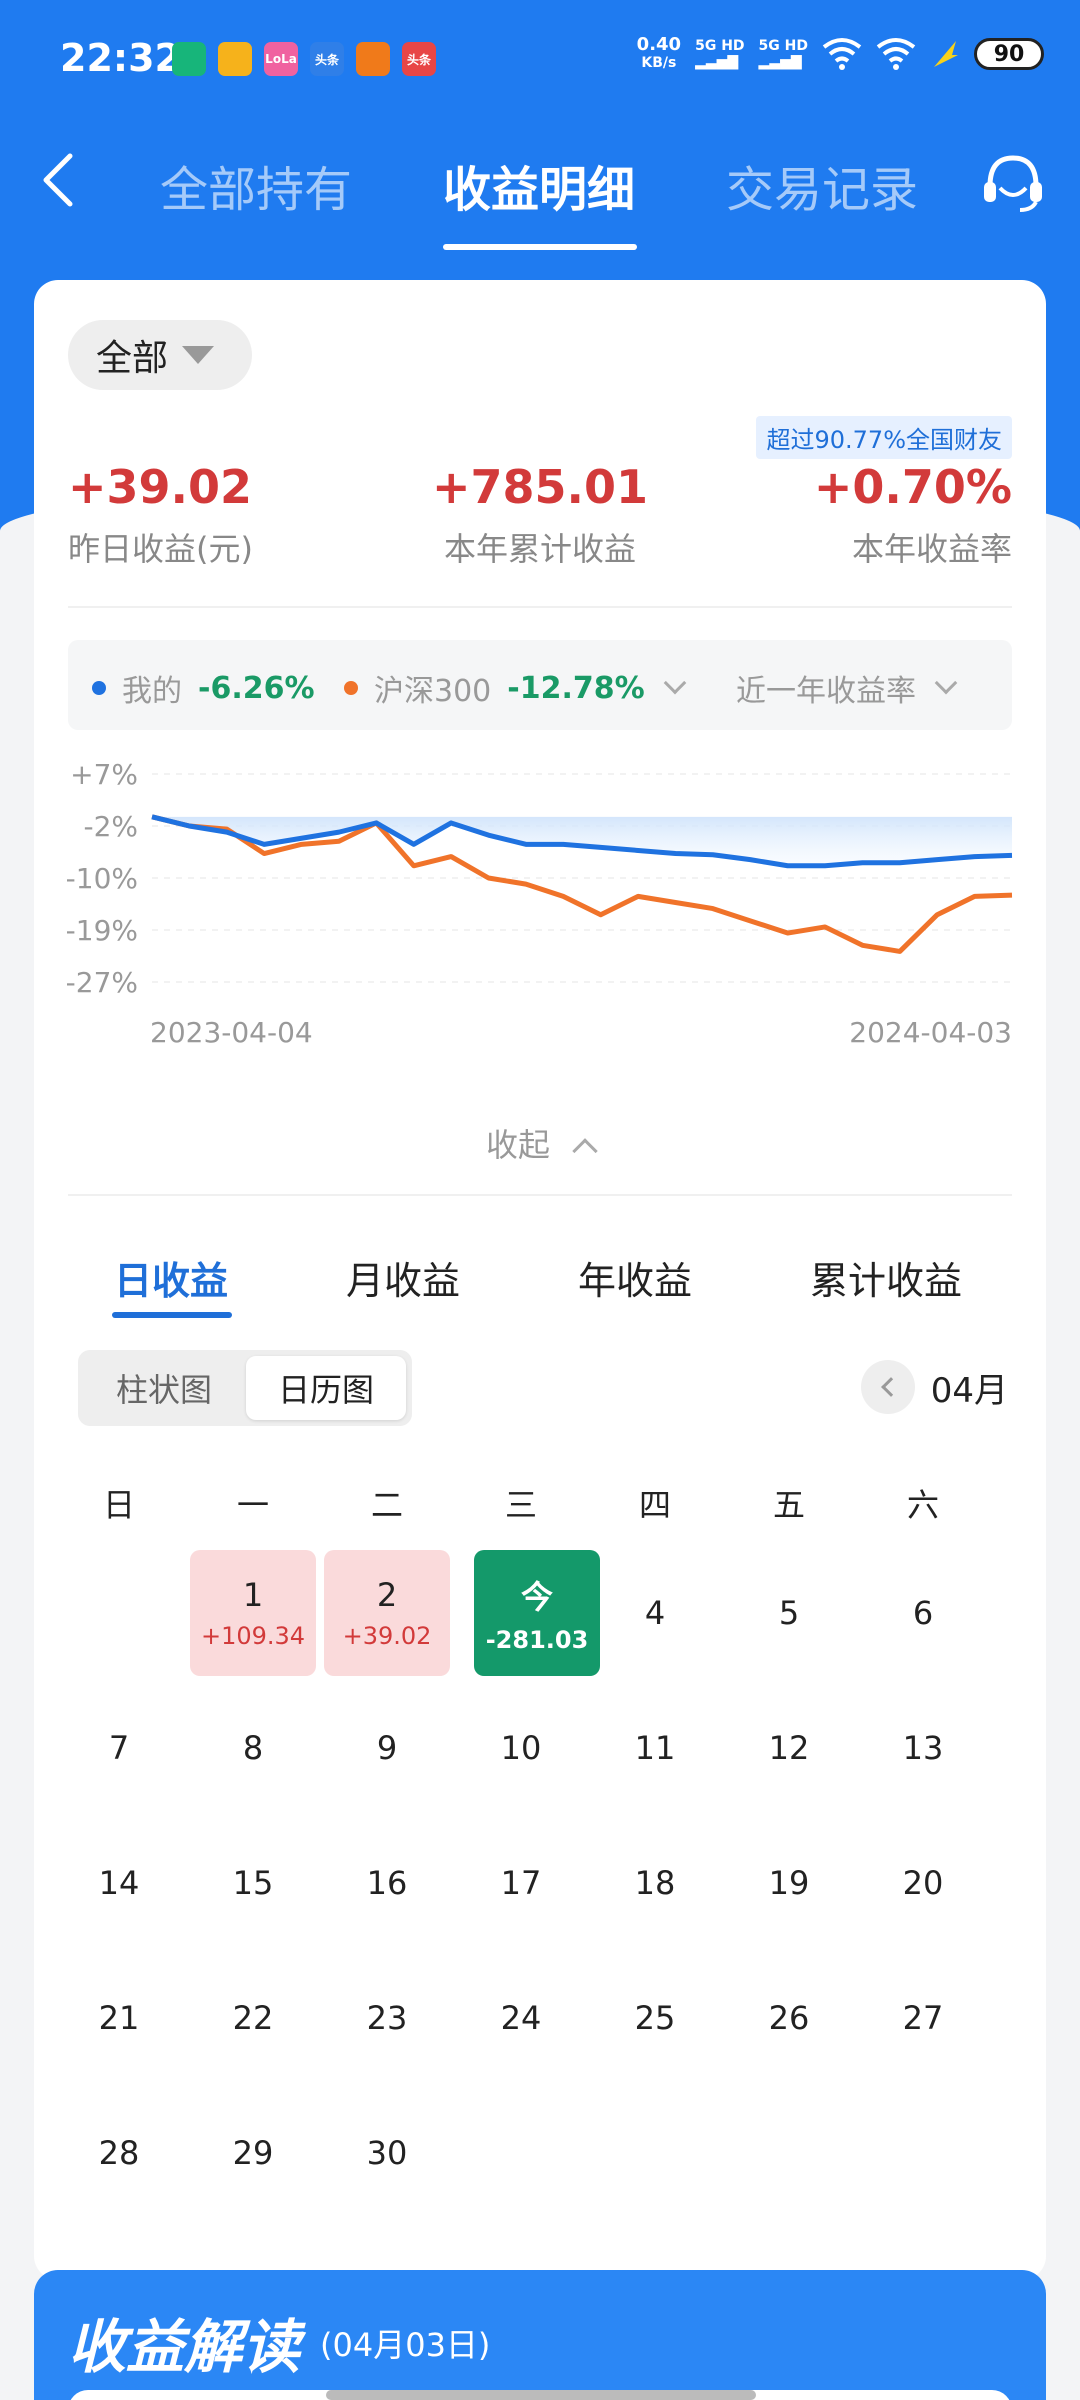 This screenshot has width=1080, height=2400. What do you see at coordinates (923, 1748) in the screenshot?
I see `calendar-day: 13` at bounding box center [923, 1748].